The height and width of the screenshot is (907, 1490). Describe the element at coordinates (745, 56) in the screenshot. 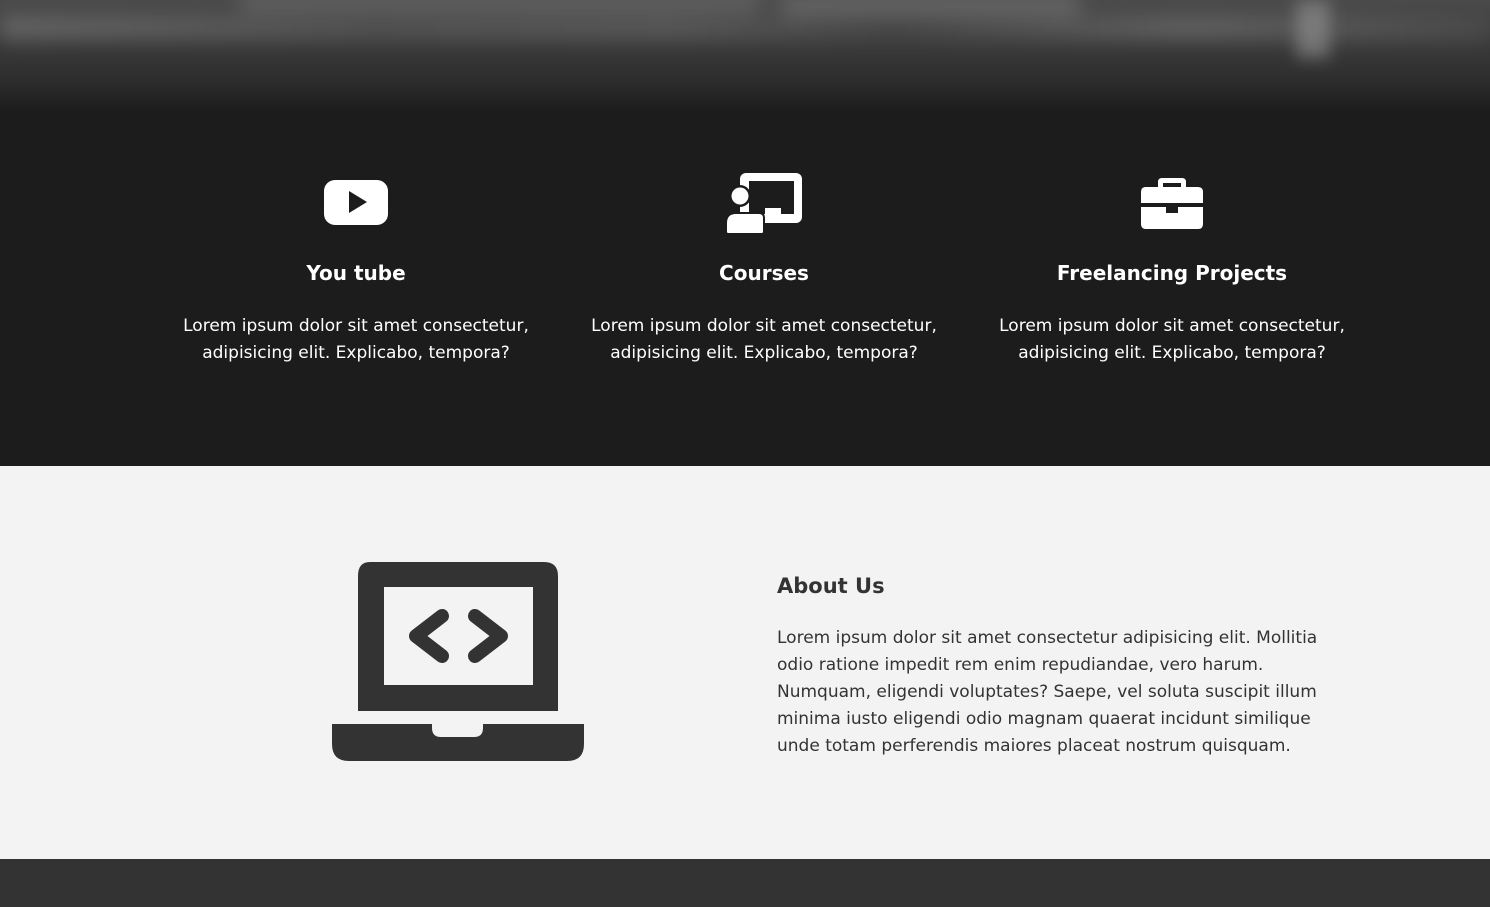

I see `hero-banner` at that location.